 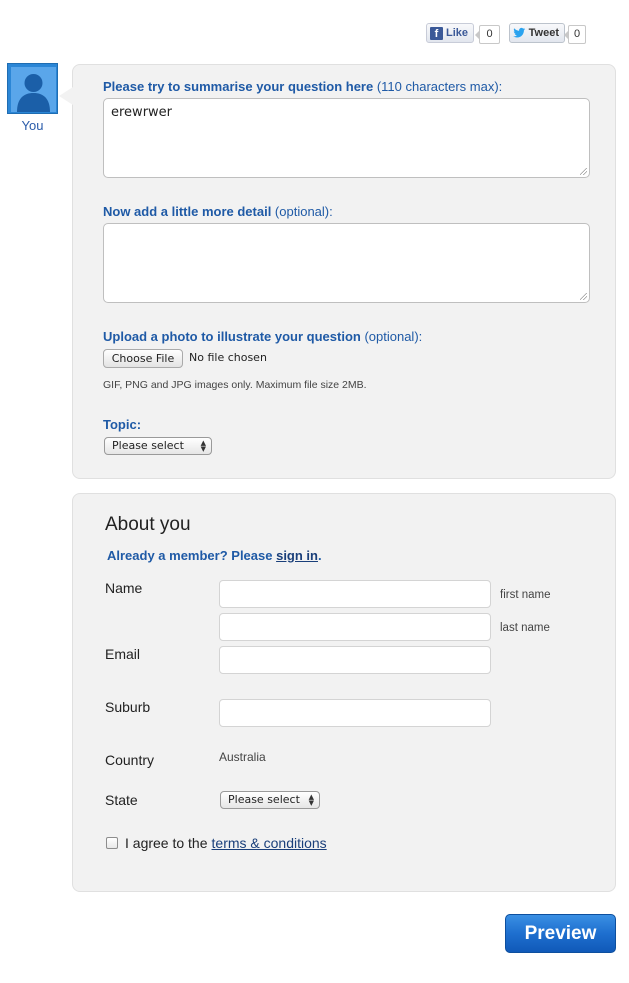 What do you see at coordinates (346, 263) in the screenshot?
I see `detail-textarea` at bounding box center [346, 263].